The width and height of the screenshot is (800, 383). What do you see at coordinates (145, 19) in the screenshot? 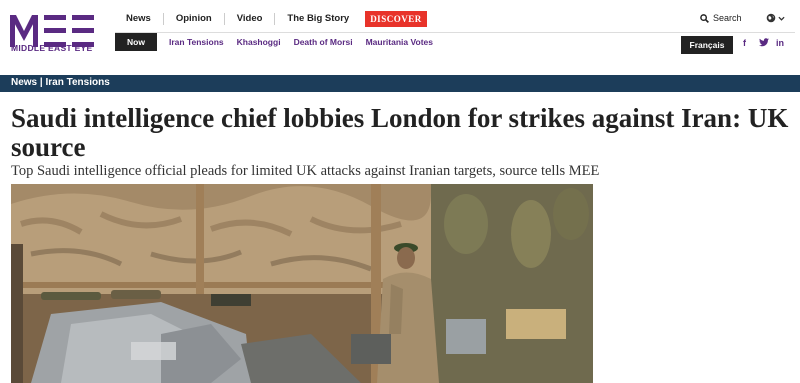
I see `nav-item-news: News` at bounding box center [145, 19].